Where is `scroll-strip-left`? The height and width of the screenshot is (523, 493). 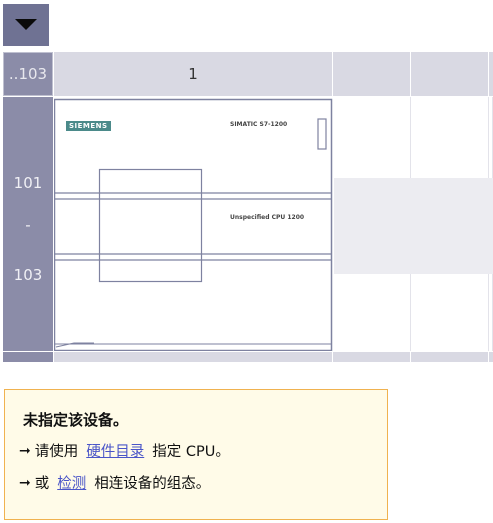
scroll-strip-left is located at coordinates (28, 357).